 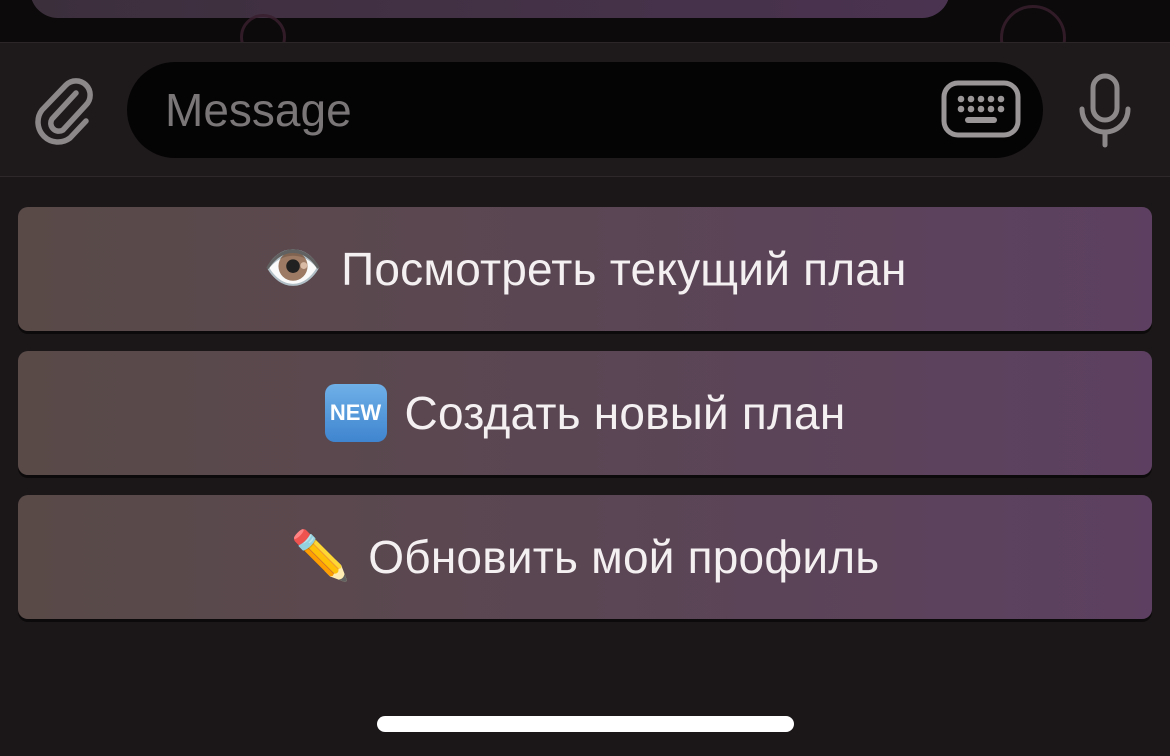 What do you see at coordinates (624, 557) in the screenshot?
I see `button-label: Обновить мой профиль` at bounding box center [624, 557].